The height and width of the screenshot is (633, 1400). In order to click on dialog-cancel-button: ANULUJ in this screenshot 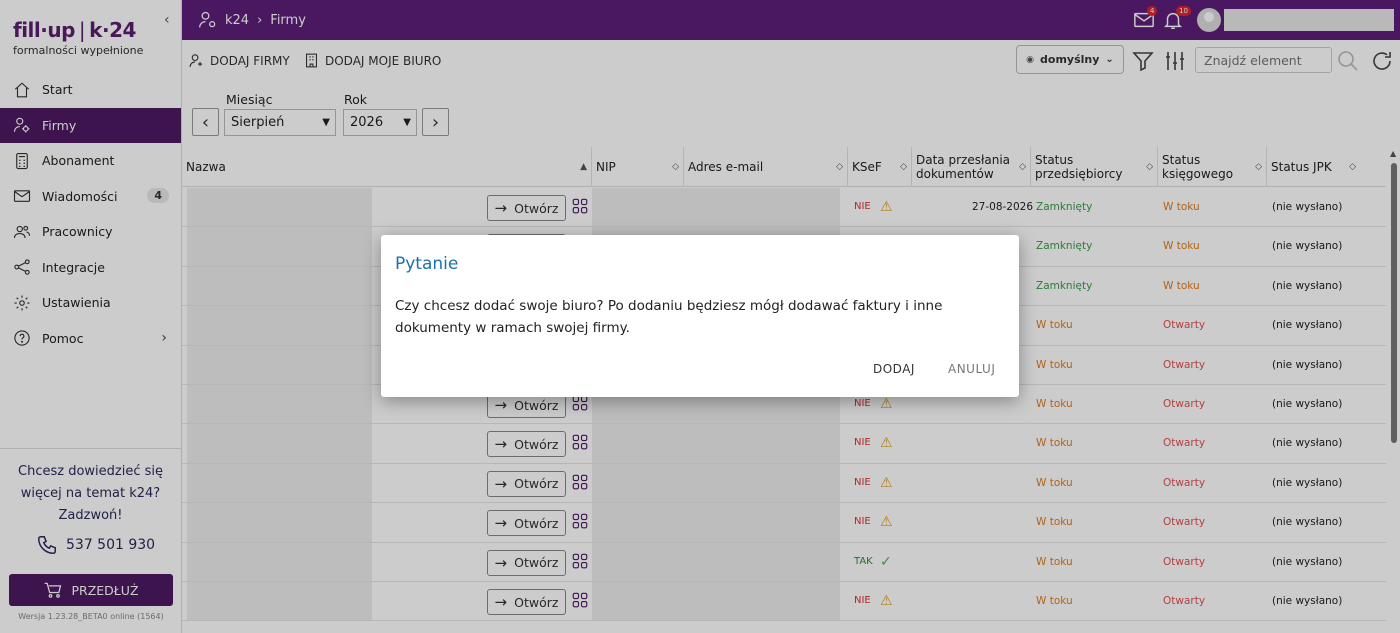, I will do `click(971, 369)`.